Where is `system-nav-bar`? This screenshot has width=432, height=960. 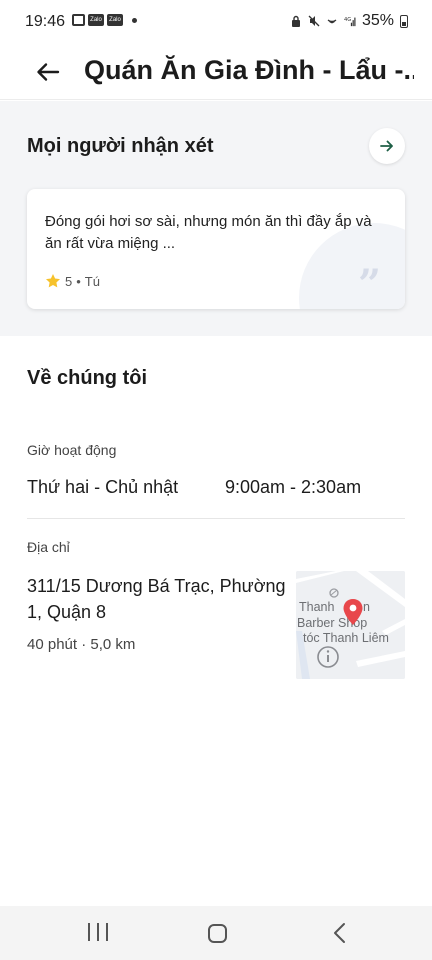 system-nav-bar is located at coordinates (216, 933).